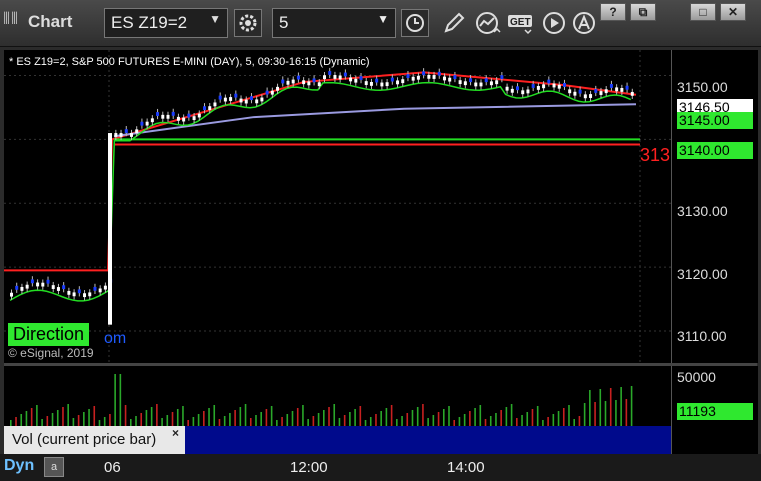 This screenshot has height=481, width=761. I want to click on study-axis, so click(714, 440).